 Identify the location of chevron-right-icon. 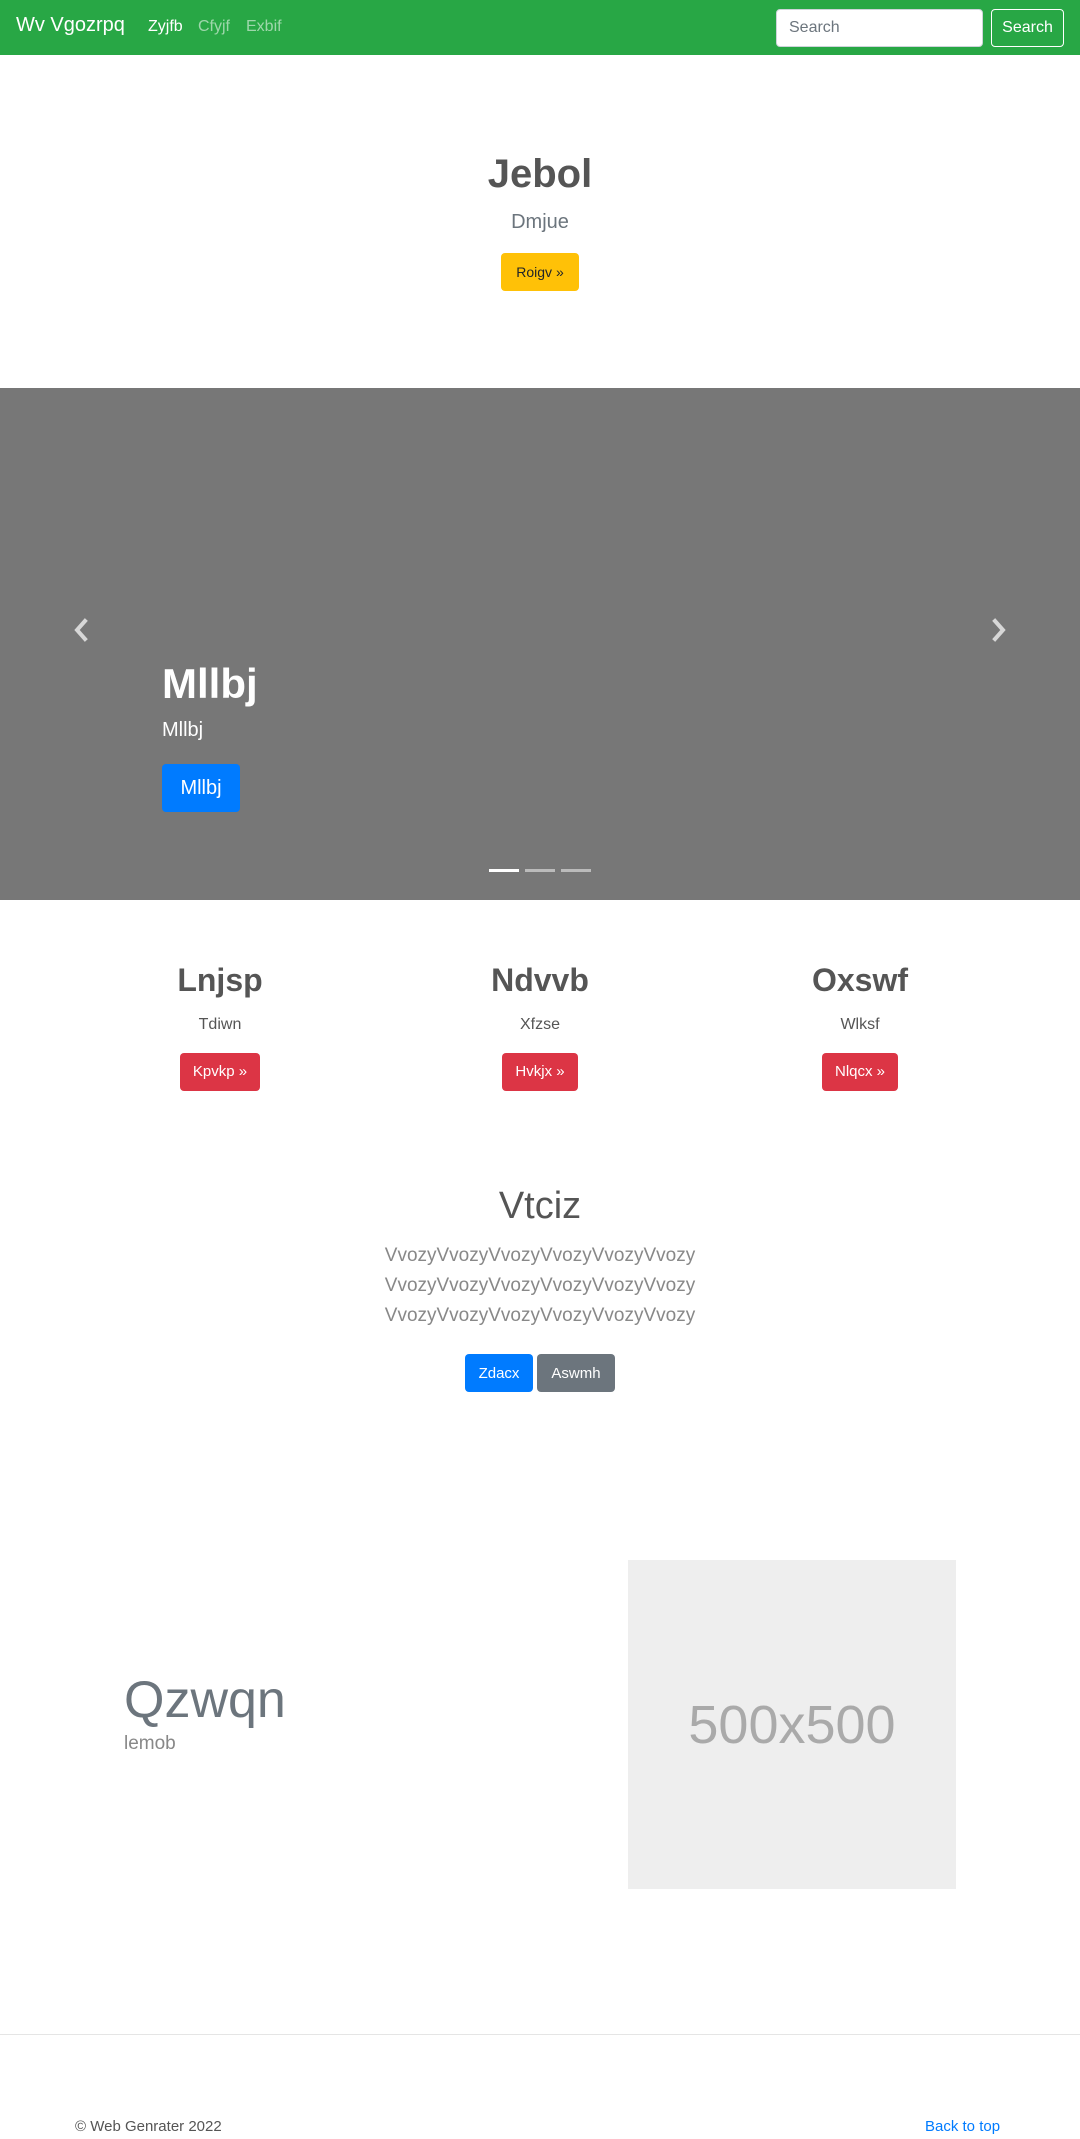
(999, 630).